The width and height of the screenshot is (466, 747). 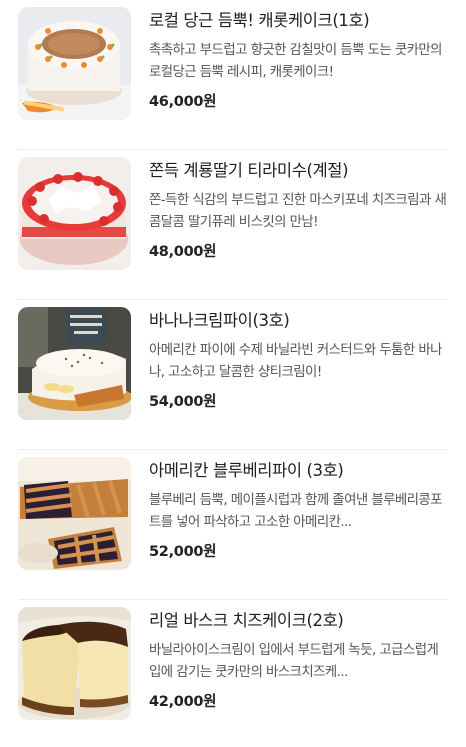 I want to click on product-name: 로컬 당근 듬뿍! 캐롯케이크(1호), so click(x=299, y=20).